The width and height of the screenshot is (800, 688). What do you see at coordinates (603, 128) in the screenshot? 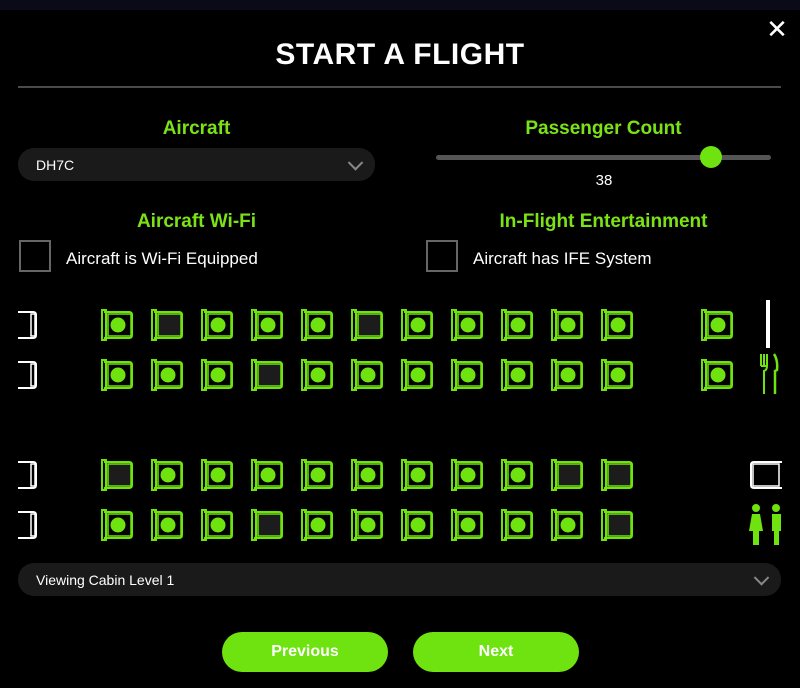
I see `passenger-count-label: Passenger Count` at bounding box center [603, 128].